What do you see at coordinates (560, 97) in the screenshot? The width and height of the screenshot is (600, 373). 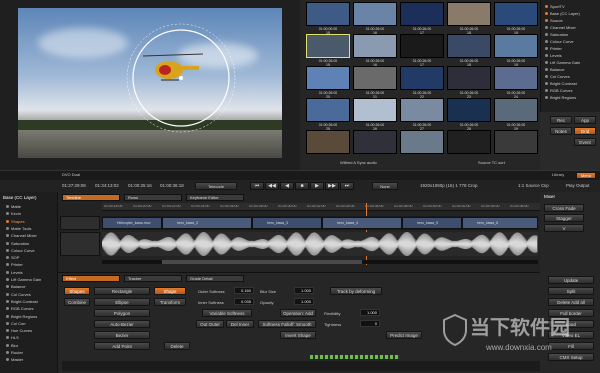 I see `right-tree-item: Bright Regions` at bounding box center [560, 97].